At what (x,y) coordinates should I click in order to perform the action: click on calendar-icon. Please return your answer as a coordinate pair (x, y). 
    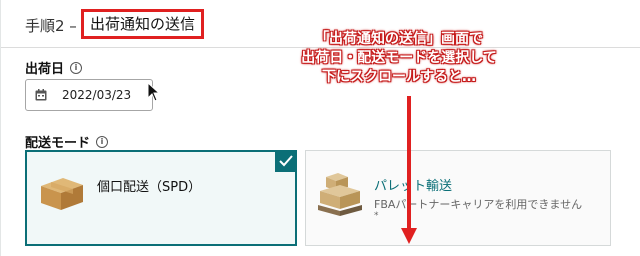
    Looking at the image, I should click on (41, 95).